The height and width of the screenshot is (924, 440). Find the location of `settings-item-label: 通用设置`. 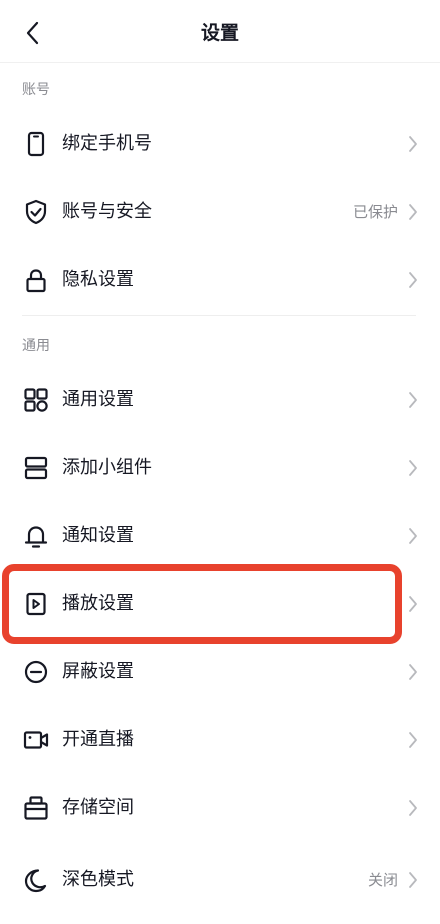

settings-item-label: 通用设置 is located at coordinates (98, 399).